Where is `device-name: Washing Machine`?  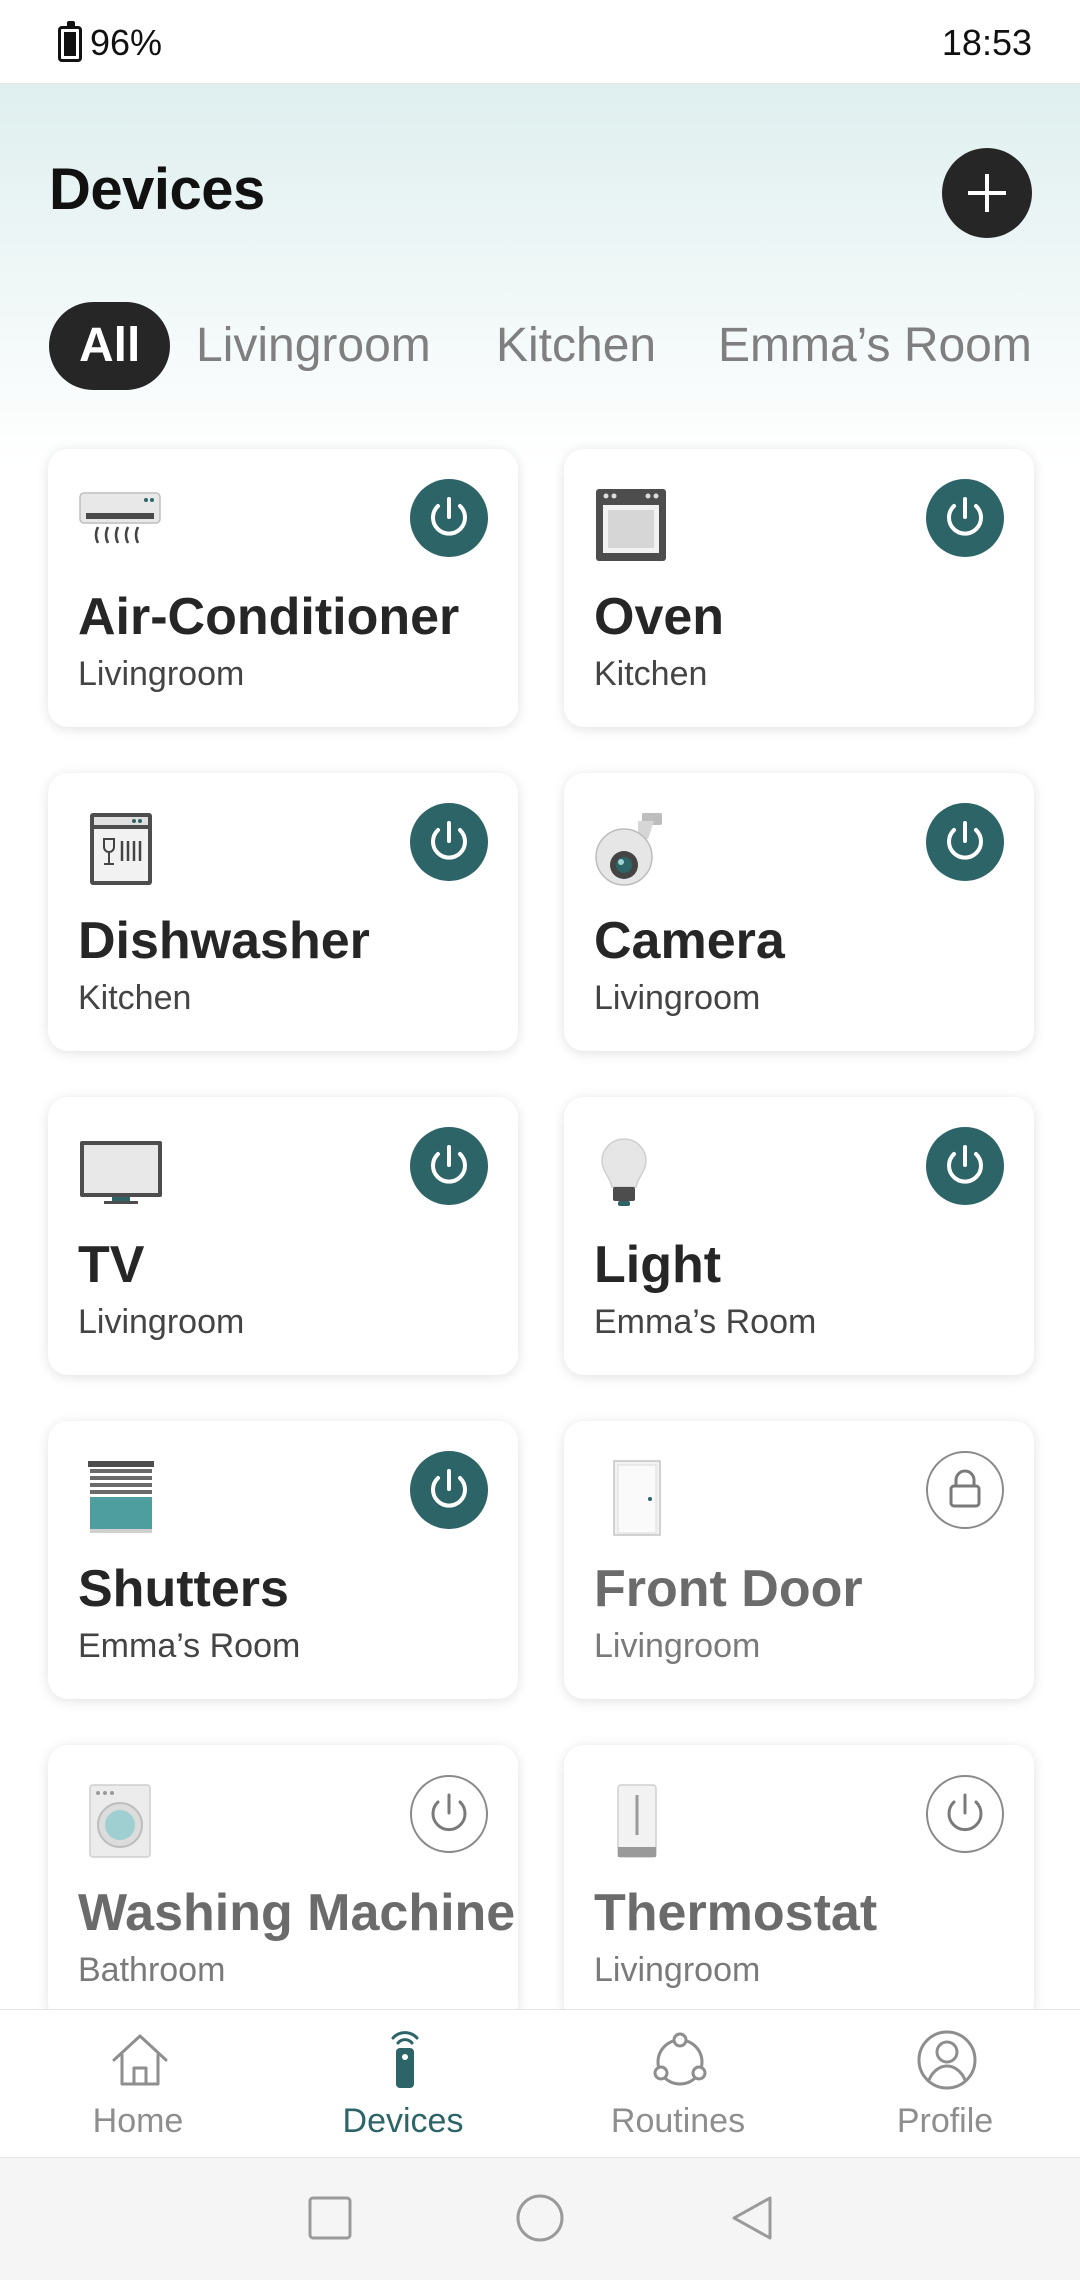 device-name: Washing Machine is located at coordinates (297, 1913).